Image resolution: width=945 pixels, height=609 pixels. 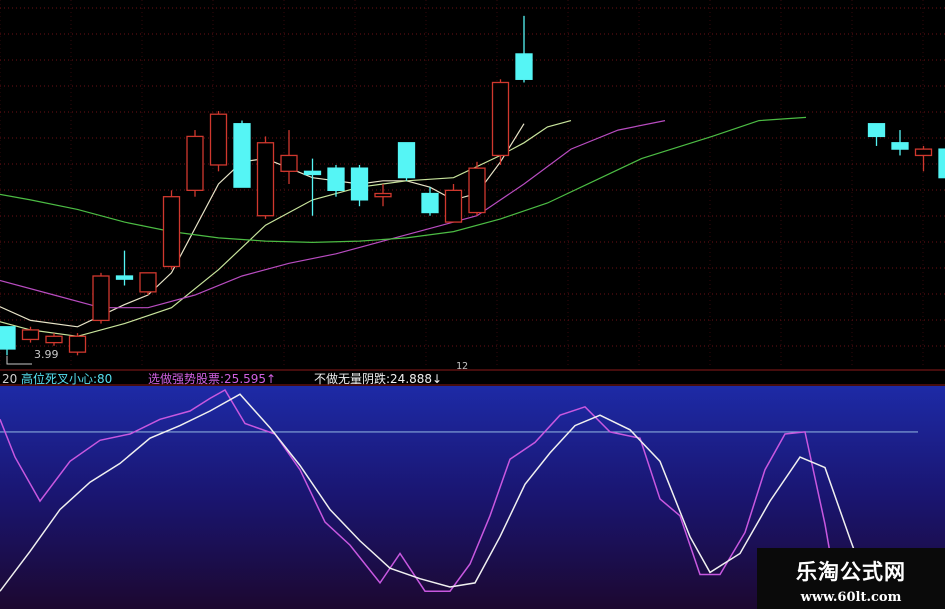 I want to click on indicator-label-strong-stock: 选做强势股票:25.595↑, so click(x=212, y=379).